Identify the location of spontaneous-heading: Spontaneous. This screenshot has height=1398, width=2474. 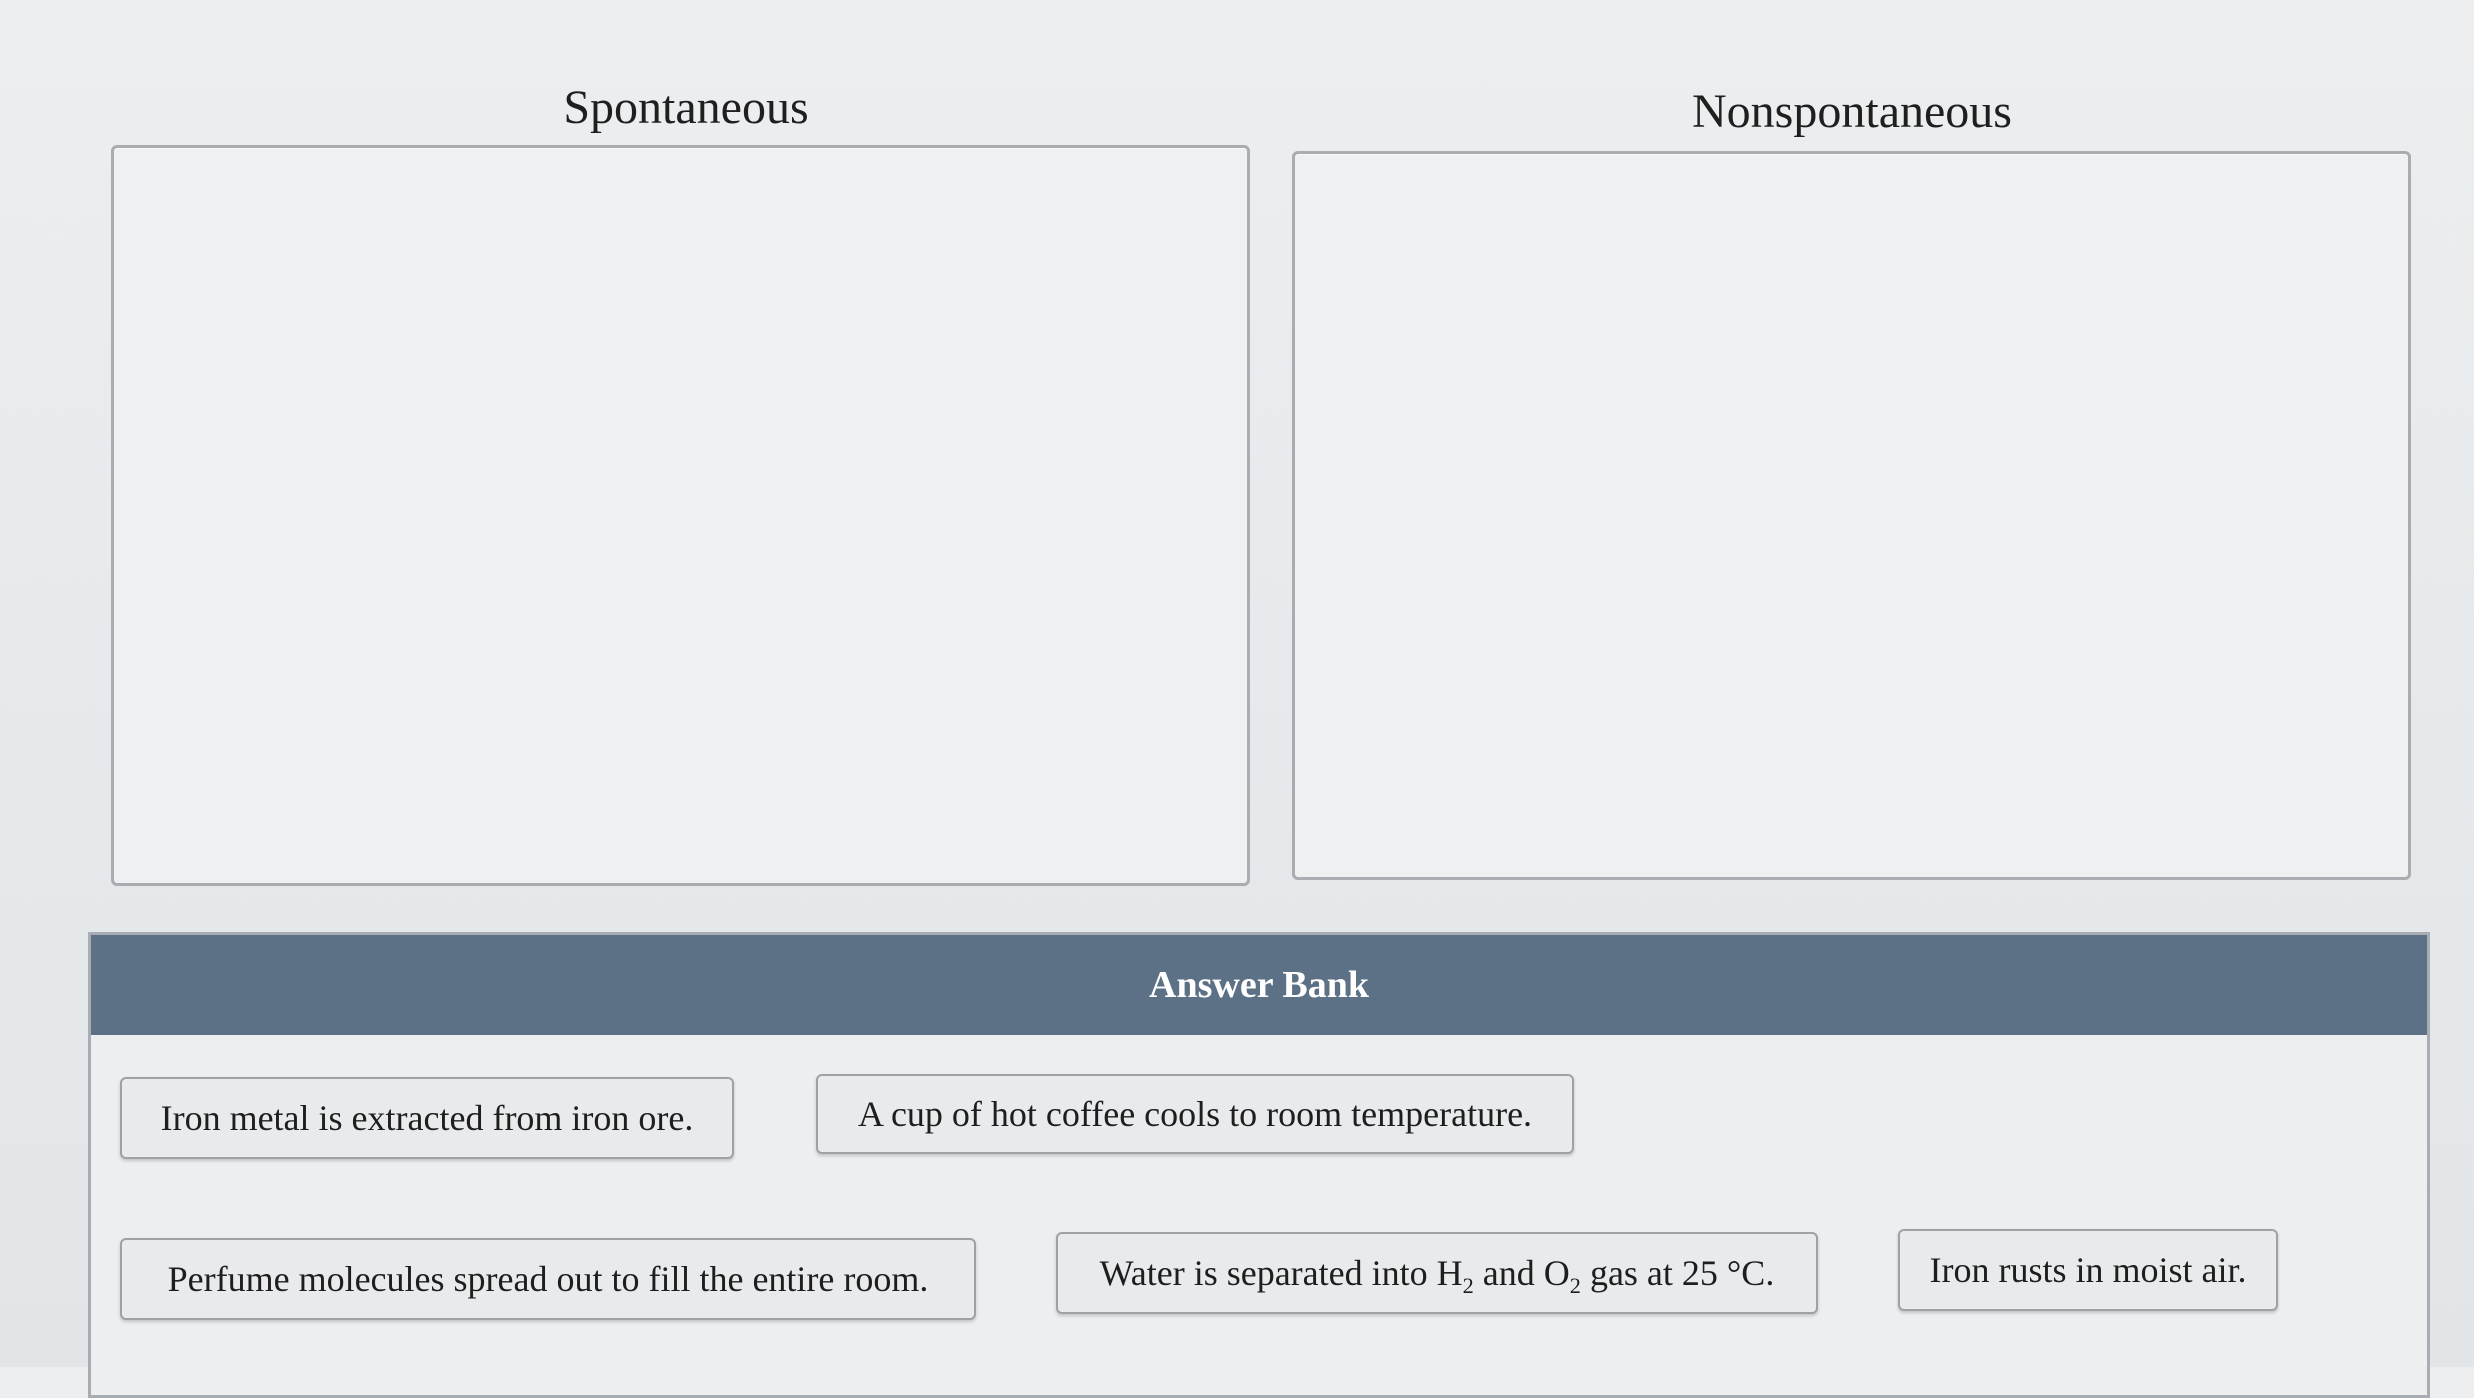
(686, 107).